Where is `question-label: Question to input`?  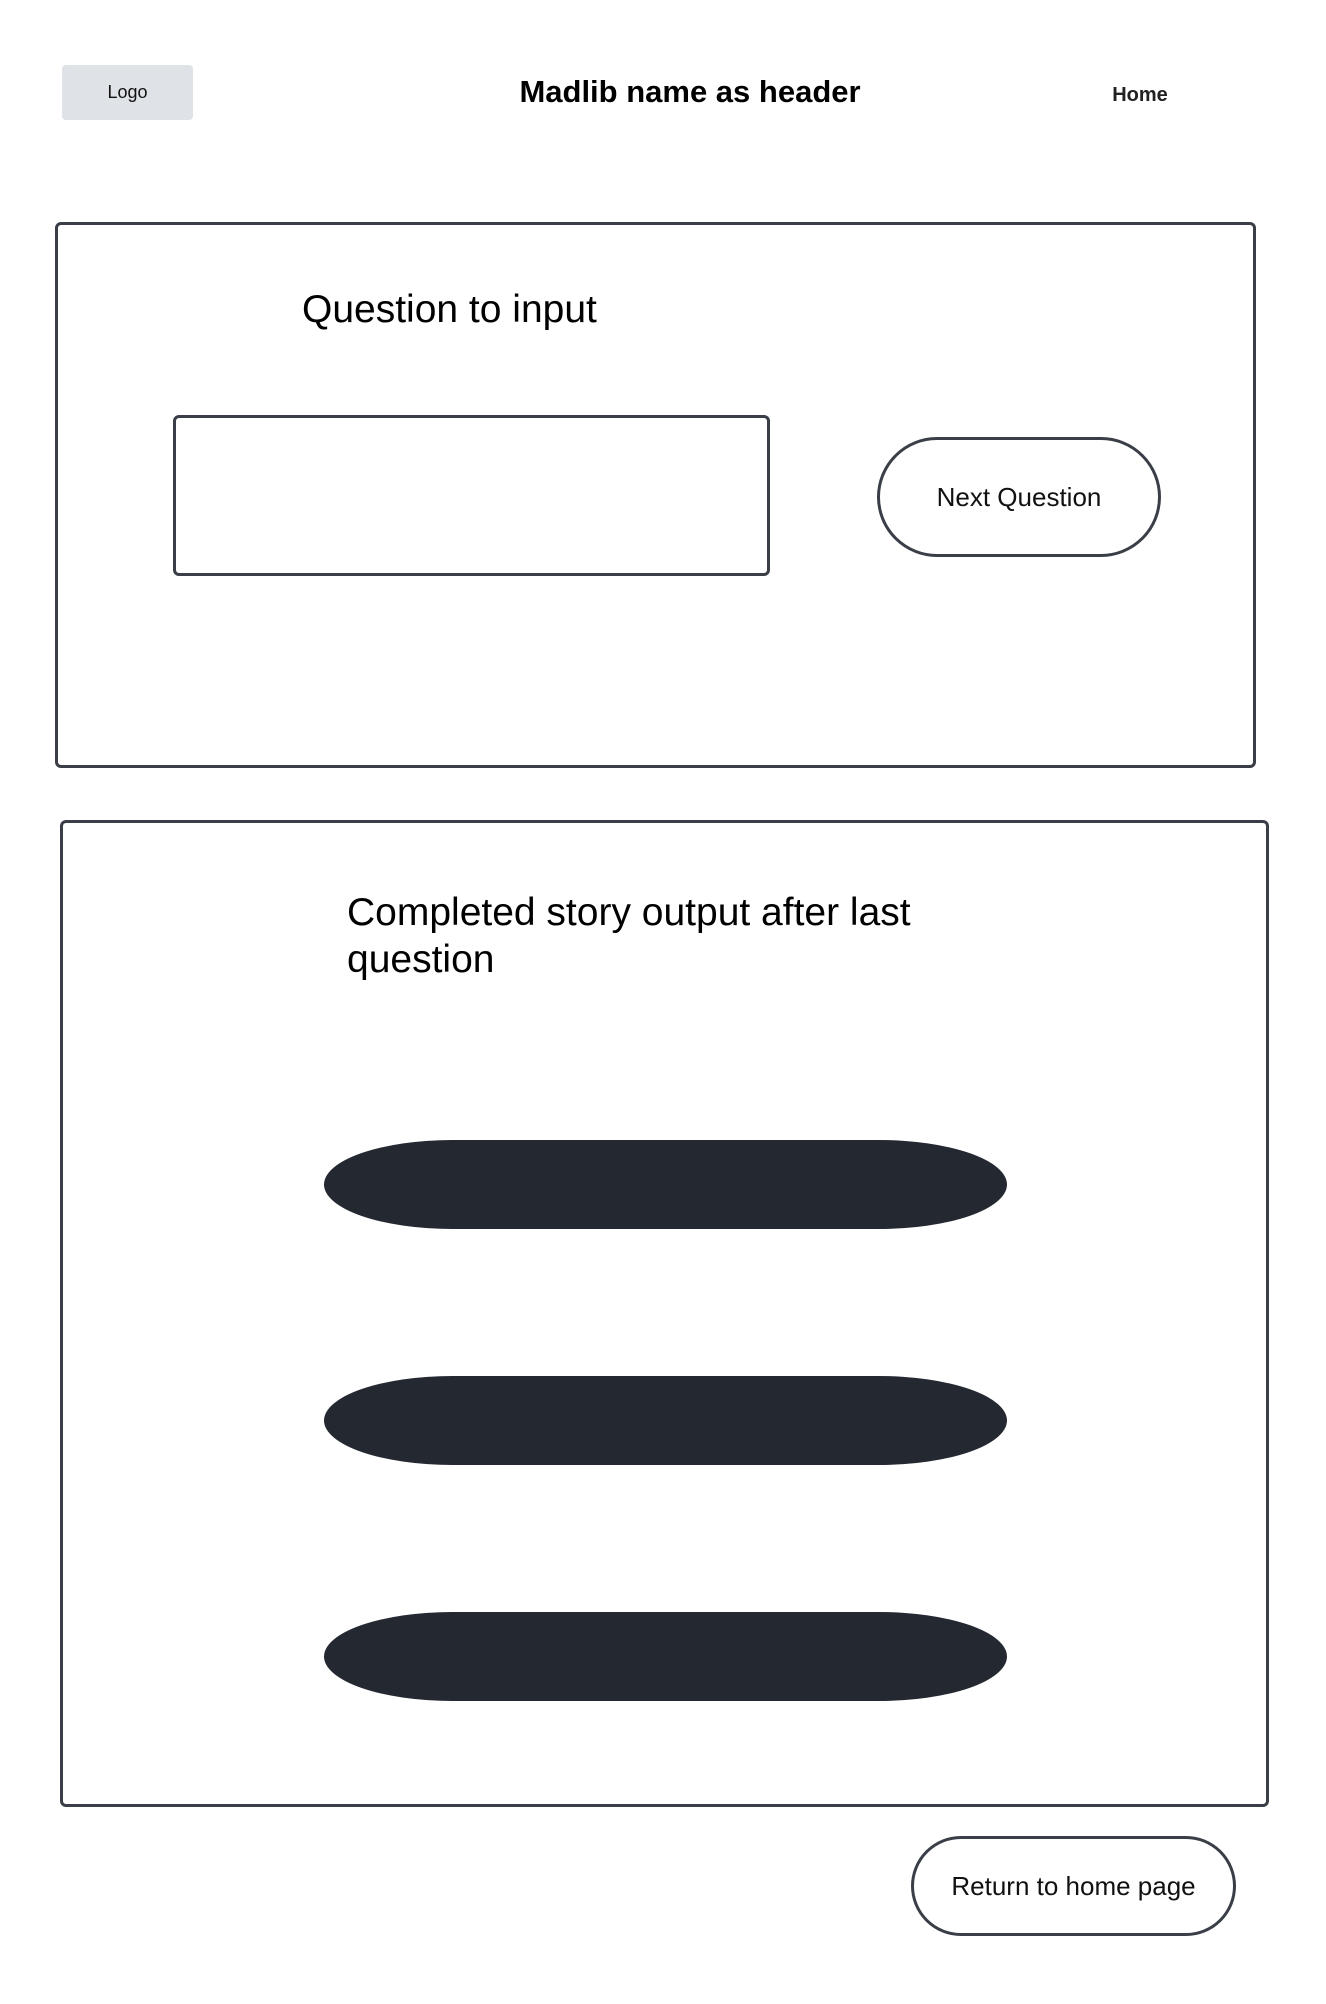 question-label: Question to input is located at coordinates (449, 309).